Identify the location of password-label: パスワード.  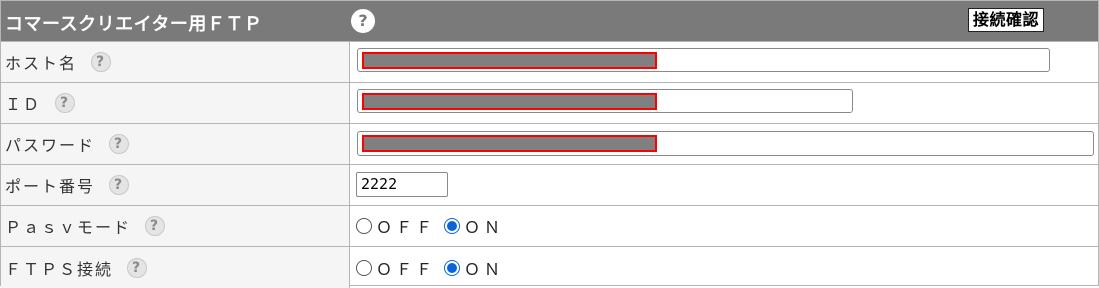
(50, 145).